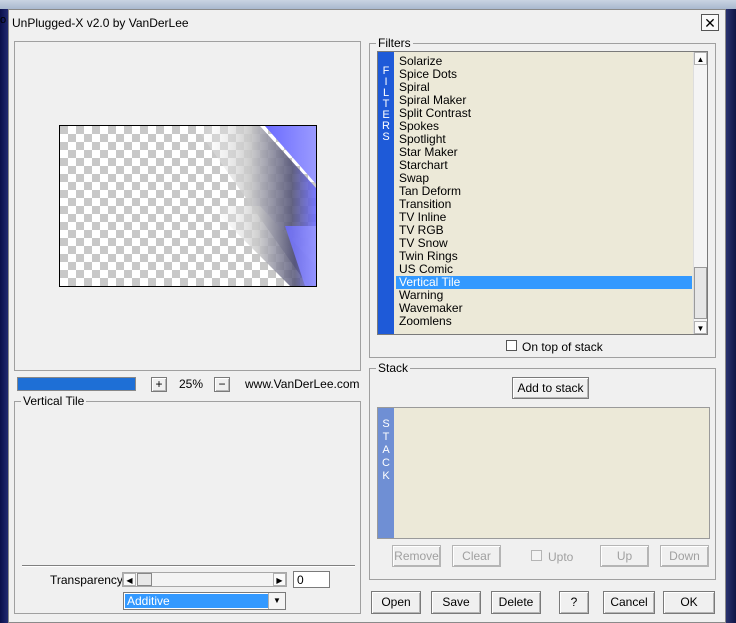  What do you see at coordinates (550, 388) in the screenshot?
I see `add-to-stack-button: Add to stack` at bounding box center [550, 388].